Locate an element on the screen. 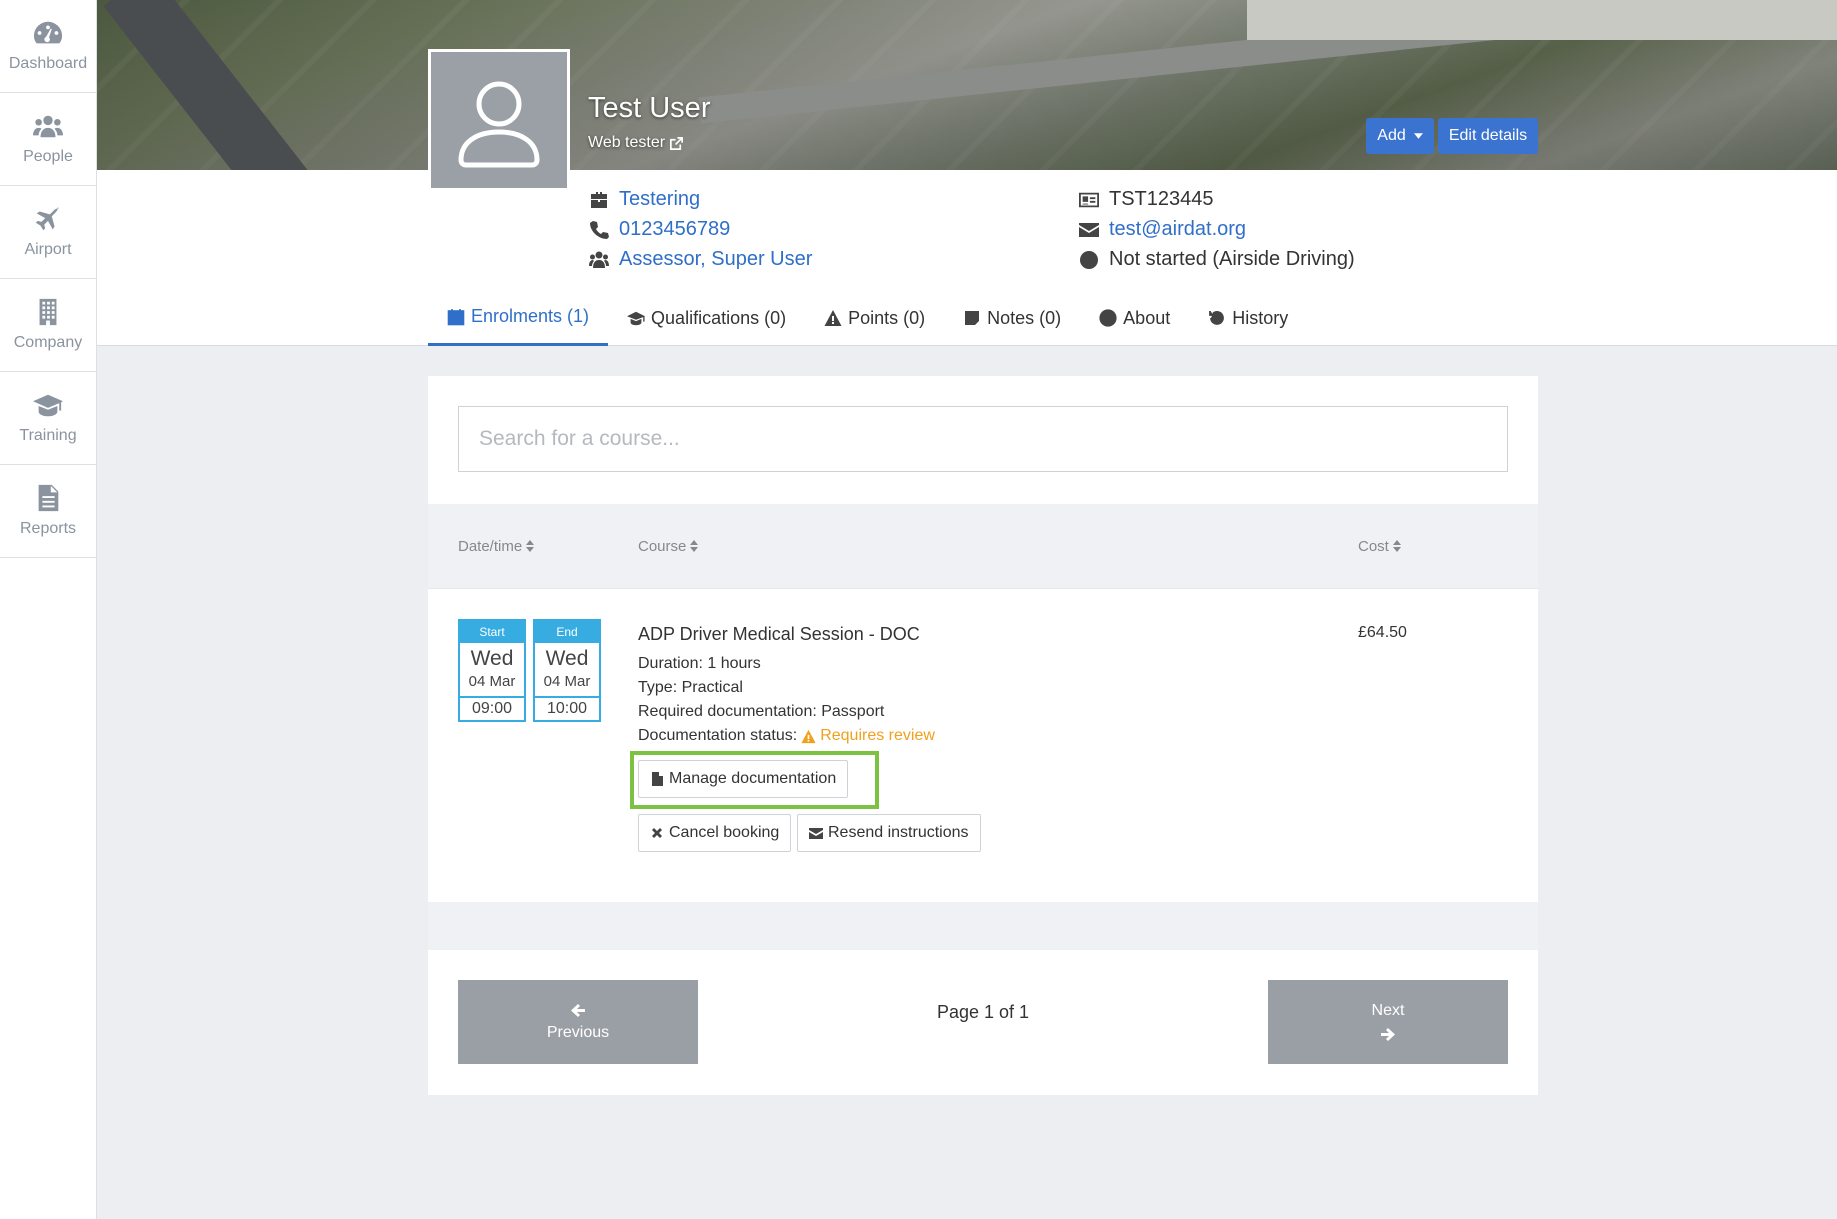 The width and height of the screenshot is (1837, 1219). button-label: Cancel booking is located at coordinates (724, 832).